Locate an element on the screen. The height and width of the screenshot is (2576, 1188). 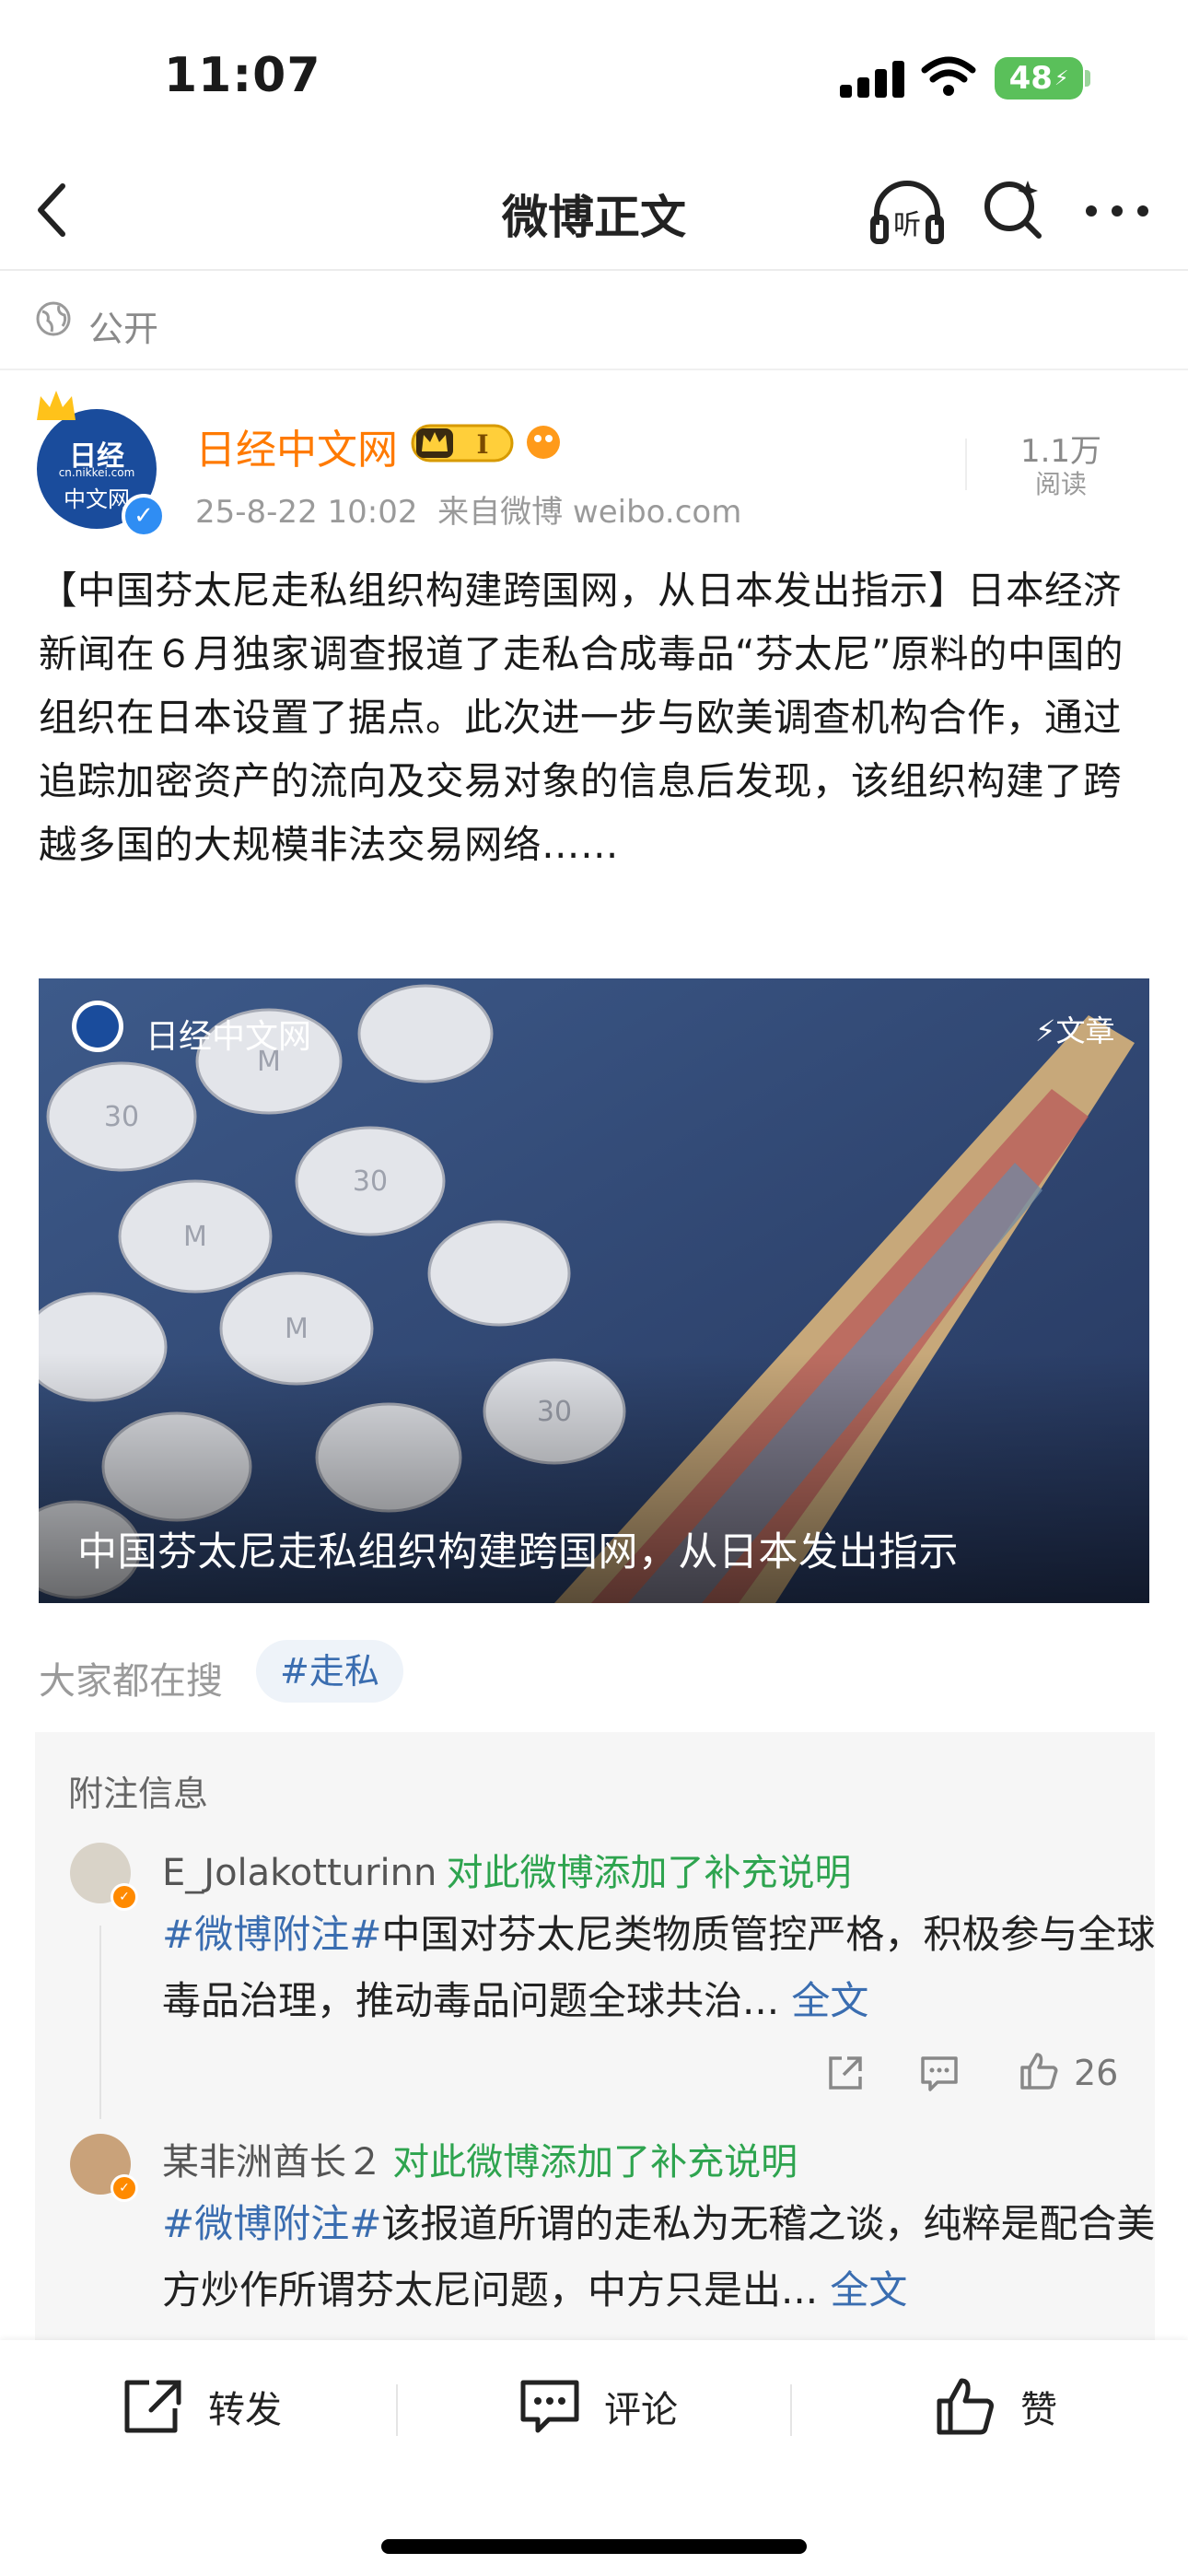
like-button: 赞 is located at coordinates (995, 2406).